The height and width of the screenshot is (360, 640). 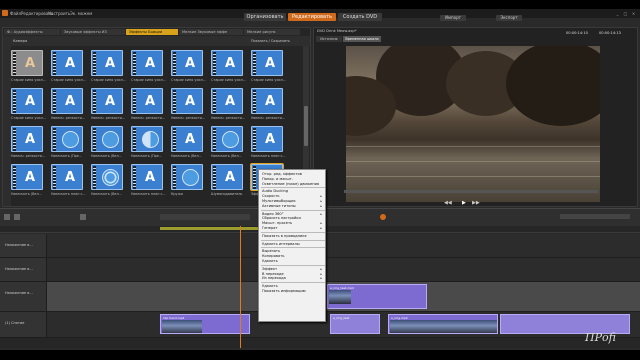 What do you see at coordinates (453, 18) in the screenshot?
I see `import-button: Импорт` at bounding box center [453, 18].